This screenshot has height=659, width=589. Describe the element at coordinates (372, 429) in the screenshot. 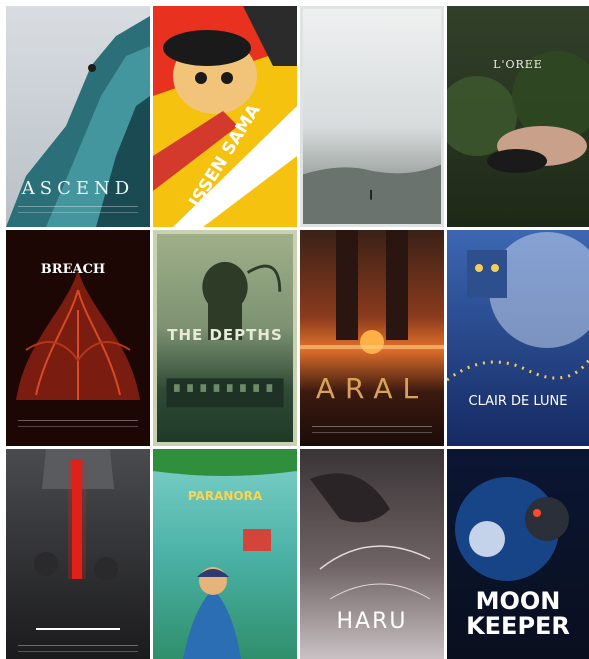

I see `poster-aral-credits` at that location.